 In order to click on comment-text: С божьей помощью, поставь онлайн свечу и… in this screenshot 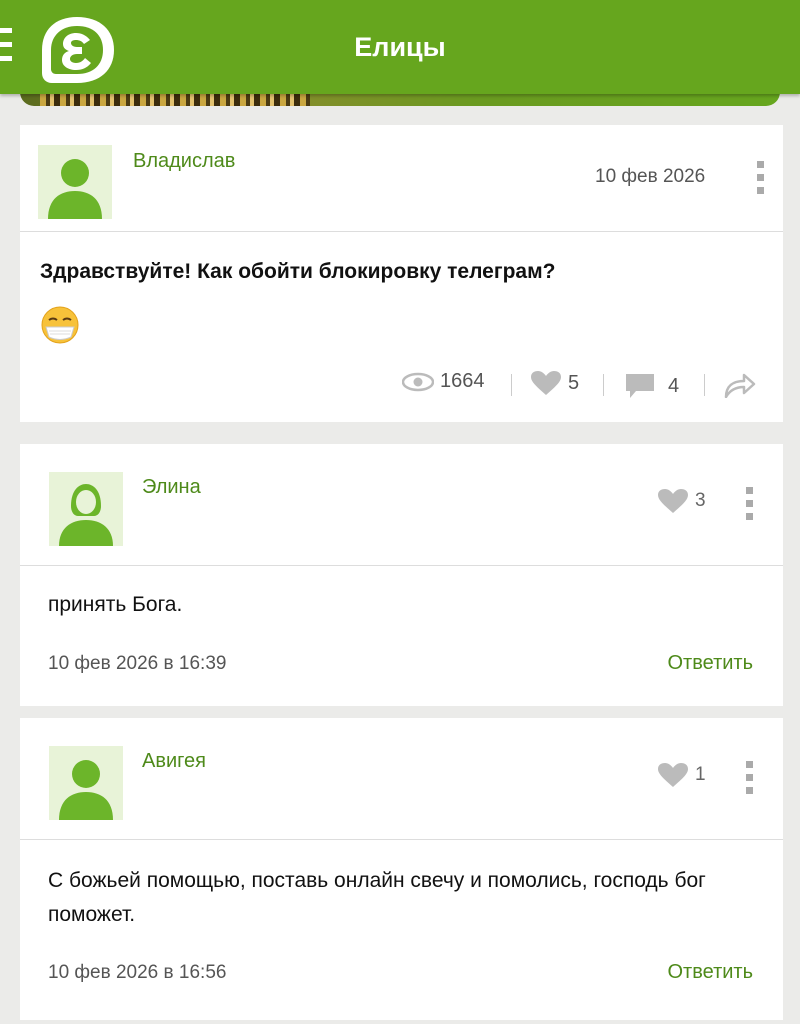, I will do `click(377, 897)`.